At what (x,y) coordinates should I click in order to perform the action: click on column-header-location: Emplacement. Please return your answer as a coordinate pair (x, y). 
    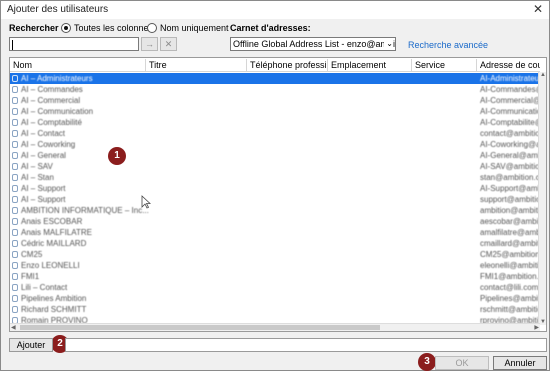
    Looking at the image, I should click on (370, 65).